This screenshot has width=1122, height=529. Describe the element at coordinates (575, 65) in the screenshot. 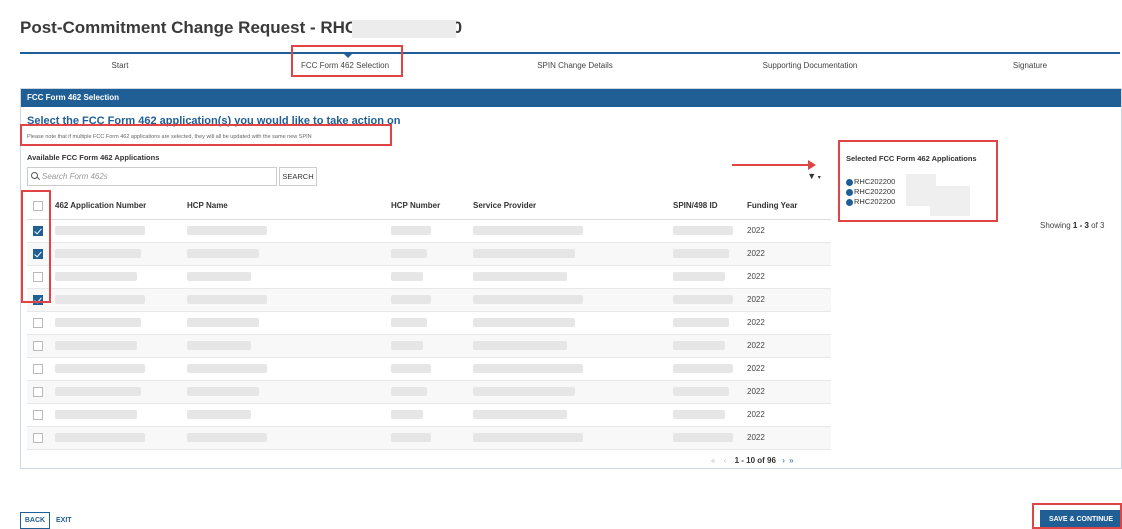

I see `step-spin-change-details: SPIN Change Details` at that location.